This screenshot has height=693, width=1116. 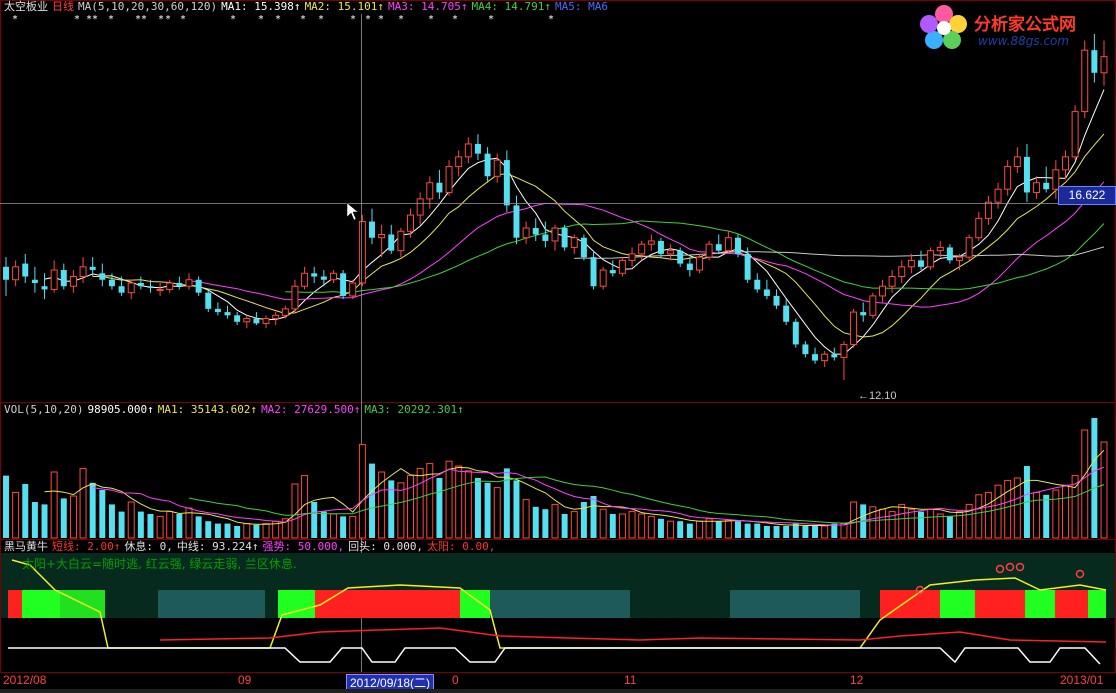 What do you see at coordinates (26, 6) in the screenshot?
I see `stock-name: 太空板业` at bounding box center [26, 6].